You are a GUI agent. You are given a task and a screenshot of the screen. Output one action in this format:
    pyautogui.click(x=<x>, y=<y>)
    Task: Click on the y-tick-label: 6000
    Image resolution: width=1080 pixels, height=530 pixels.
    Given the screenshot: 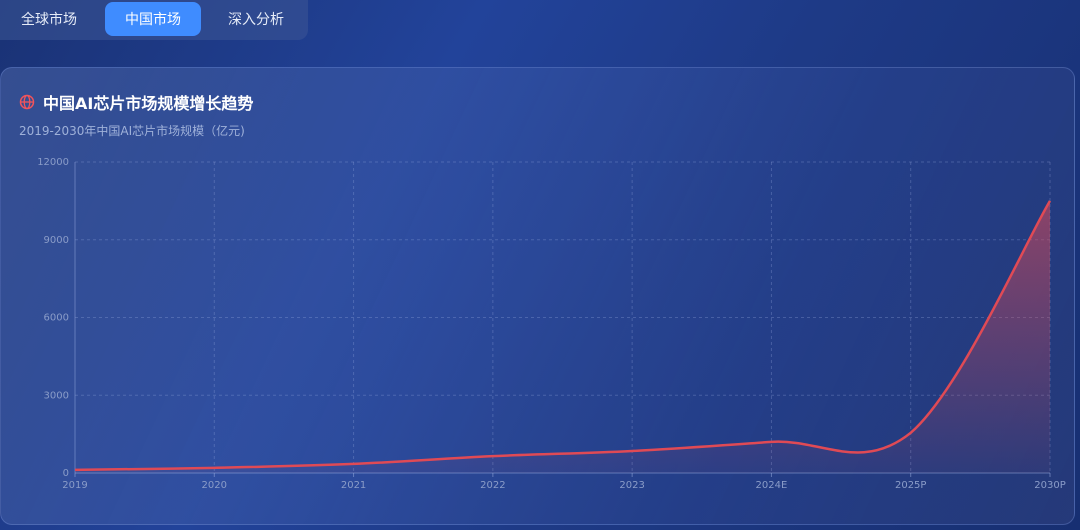 What is the action you would take?
    pyautogui.click(x=56, y=318)
    